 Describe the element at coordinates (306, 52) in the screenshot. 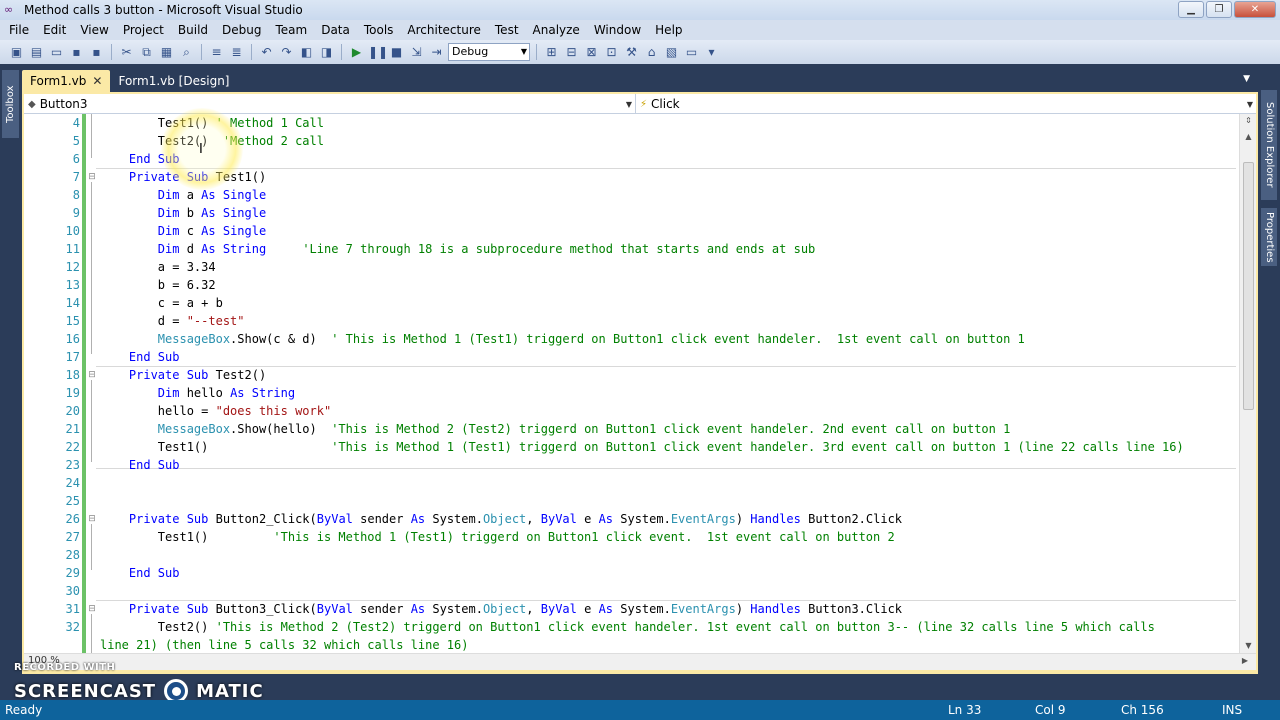

I see `navigate-backward-icon: ◧` at that location.